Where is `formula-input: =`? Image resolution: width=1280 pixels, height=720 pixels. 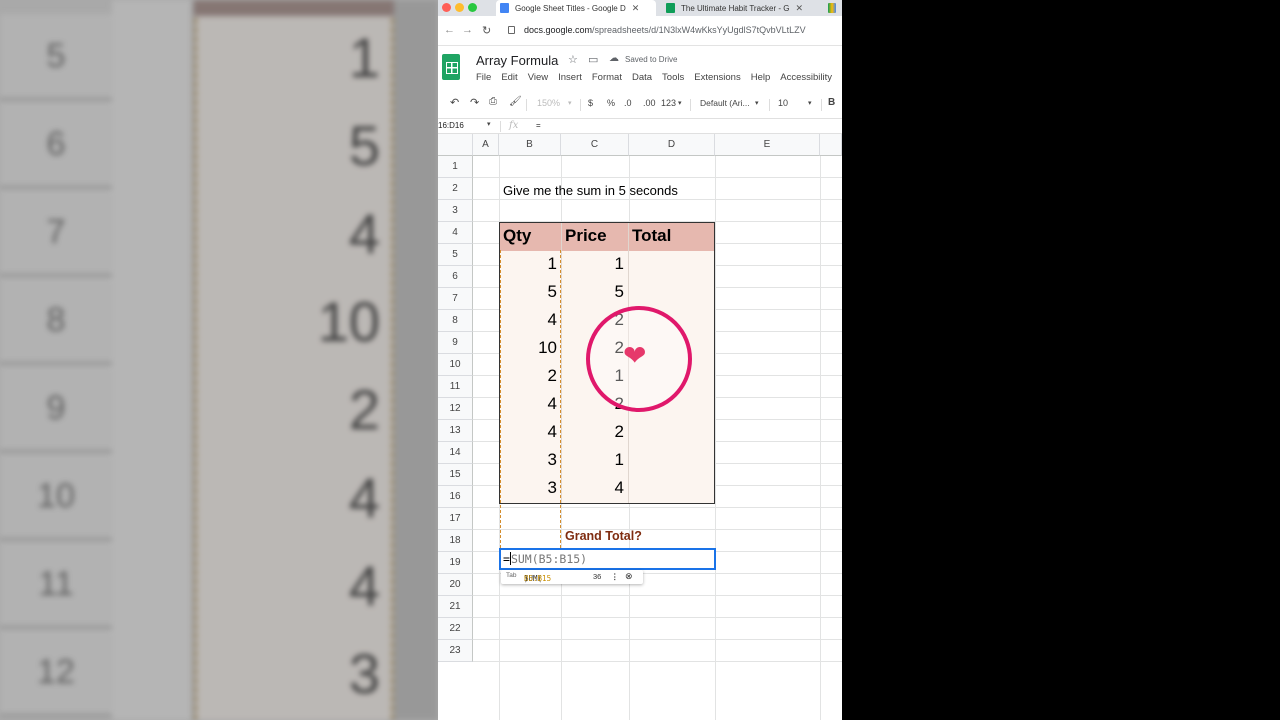
formula-input: = is located at coordinates (538, 125).